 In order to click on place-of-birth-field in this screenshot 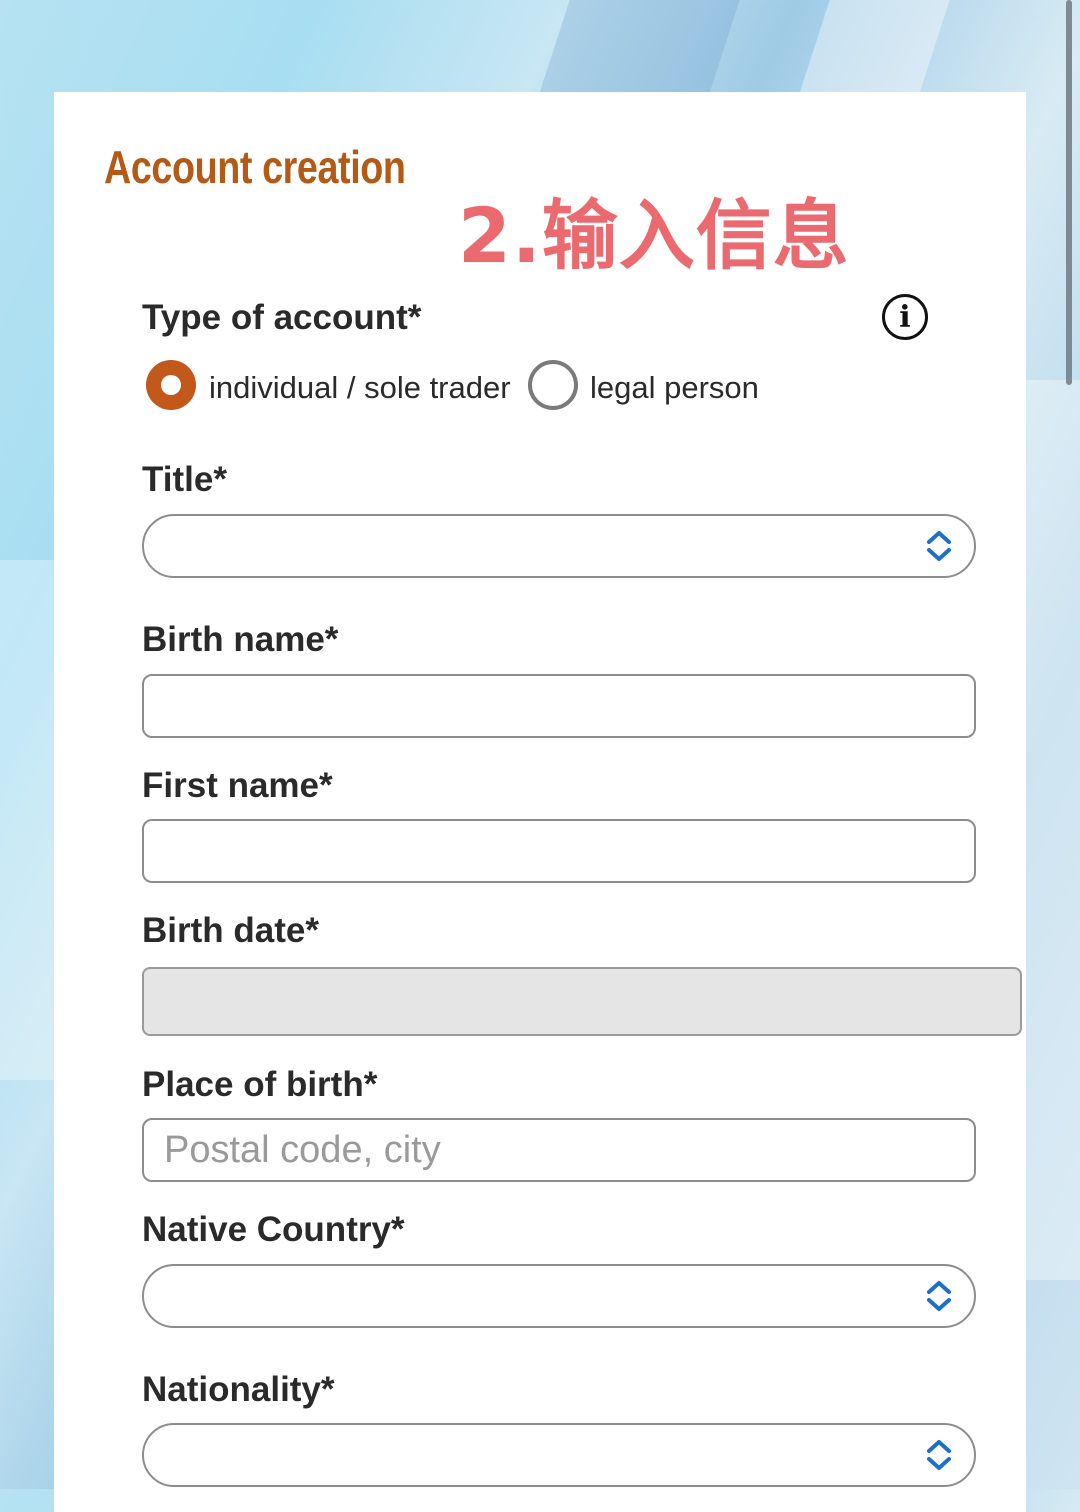, I will do `click(559, 1150)`.